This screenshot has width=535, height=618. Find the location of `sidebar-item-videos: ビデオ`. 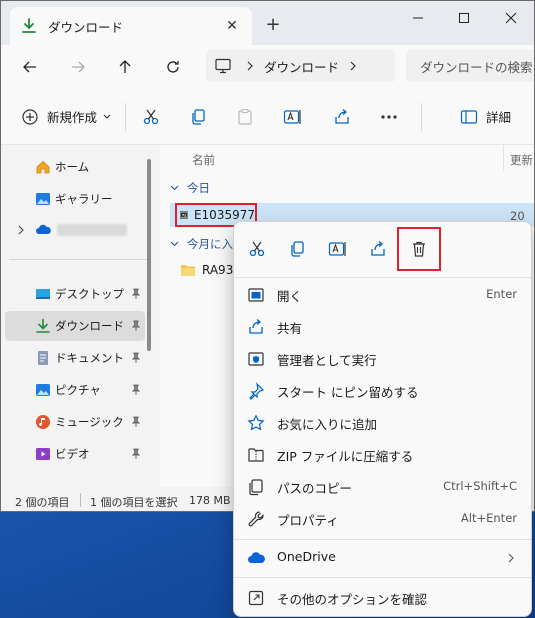

sidebar-item-videos: ビデオ is located at coordinates (75, 454).